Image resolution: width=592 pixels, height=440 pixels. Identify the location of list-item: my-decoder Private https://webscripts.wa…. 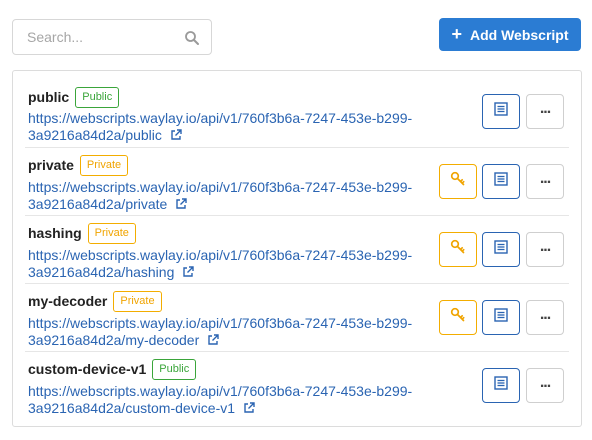
(297, 317).